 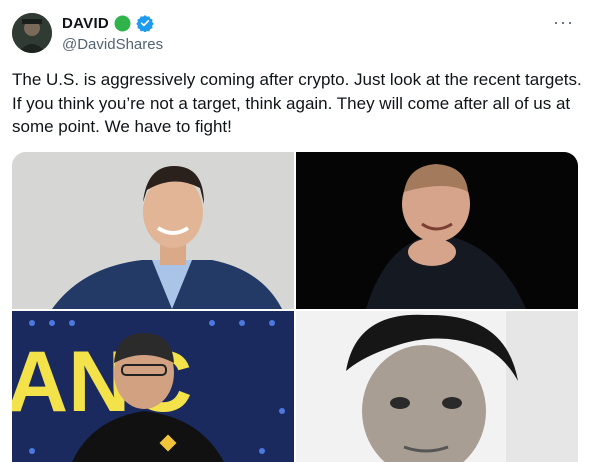 I want to click on avatar, so click(x=32, y=33).